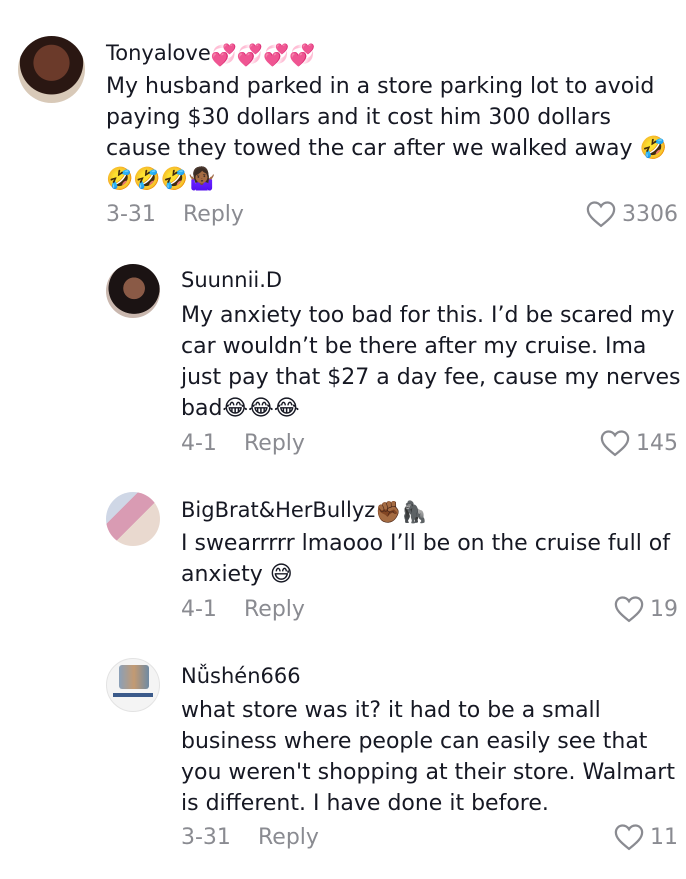  I want to click on like-button: 3306, so click(632, 214).